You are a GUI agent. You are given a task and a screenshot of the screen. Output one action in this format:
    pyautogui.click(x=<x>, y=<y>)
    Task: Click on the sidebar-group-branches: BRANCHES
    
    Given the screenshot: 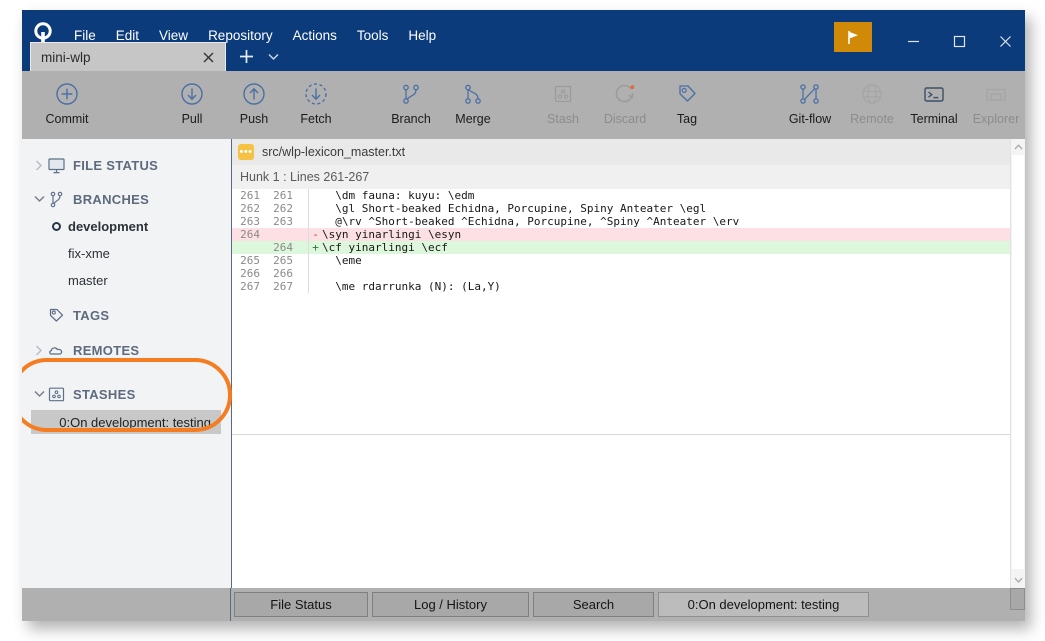 What is the action you would take?
    pyautogui.click(x=126, y=199)
    